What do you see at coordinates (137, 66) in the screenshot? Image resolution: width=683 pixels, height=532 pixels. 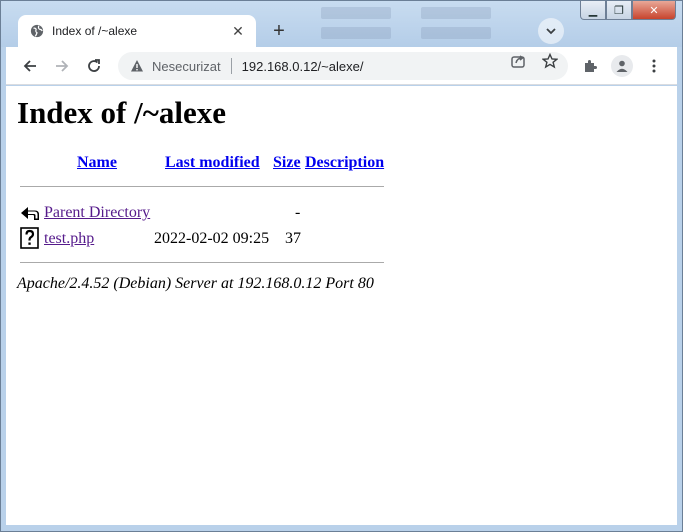 I see `warning-icon` at bounding box center [137, 66].